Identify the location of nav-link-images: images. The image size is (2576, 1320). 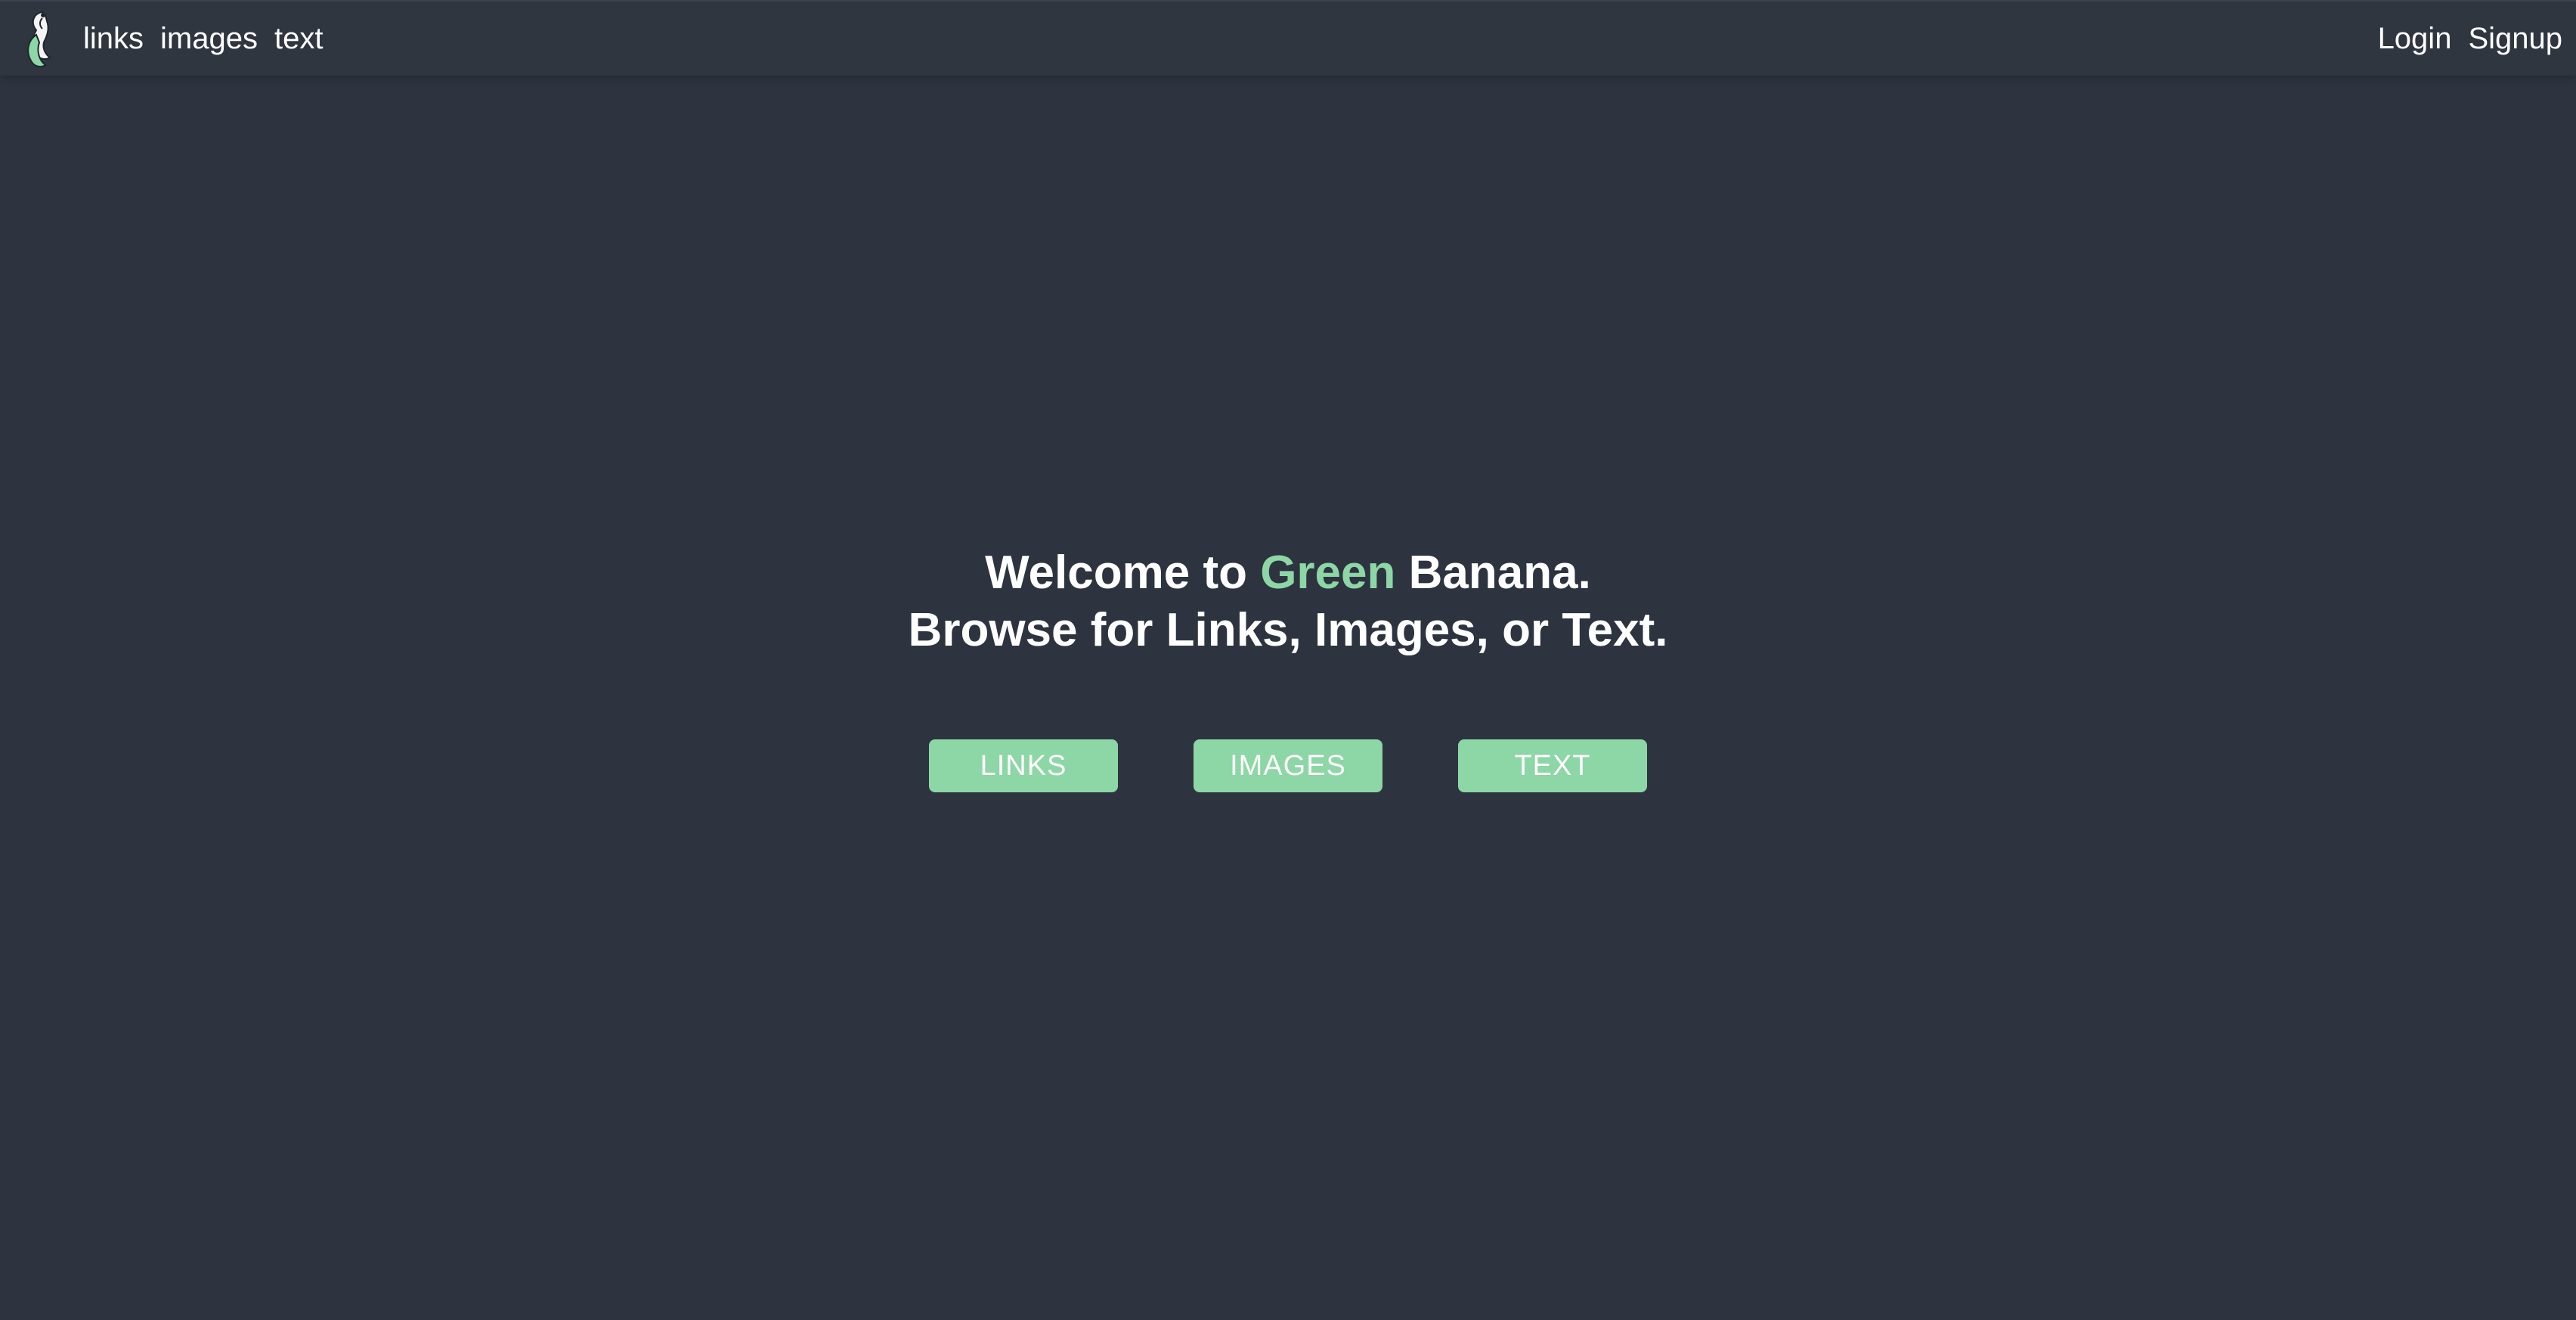
(209, 38).